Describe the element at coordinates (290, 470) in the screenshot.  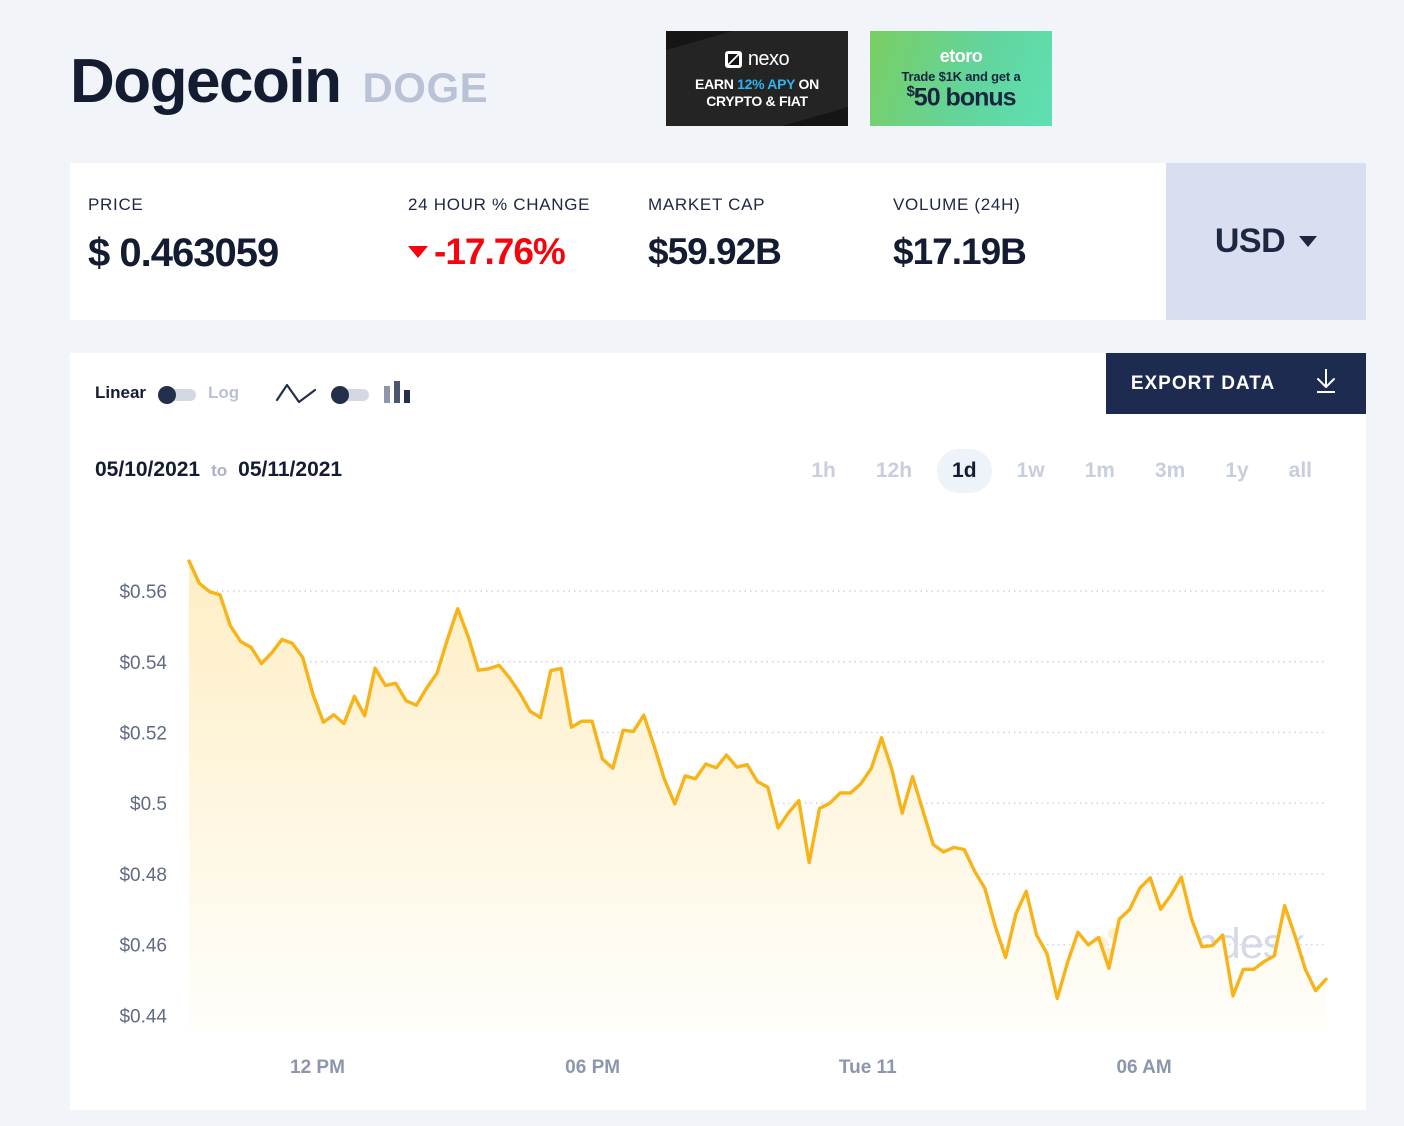
I see `date-range-to: 05/11/2021` at that location.